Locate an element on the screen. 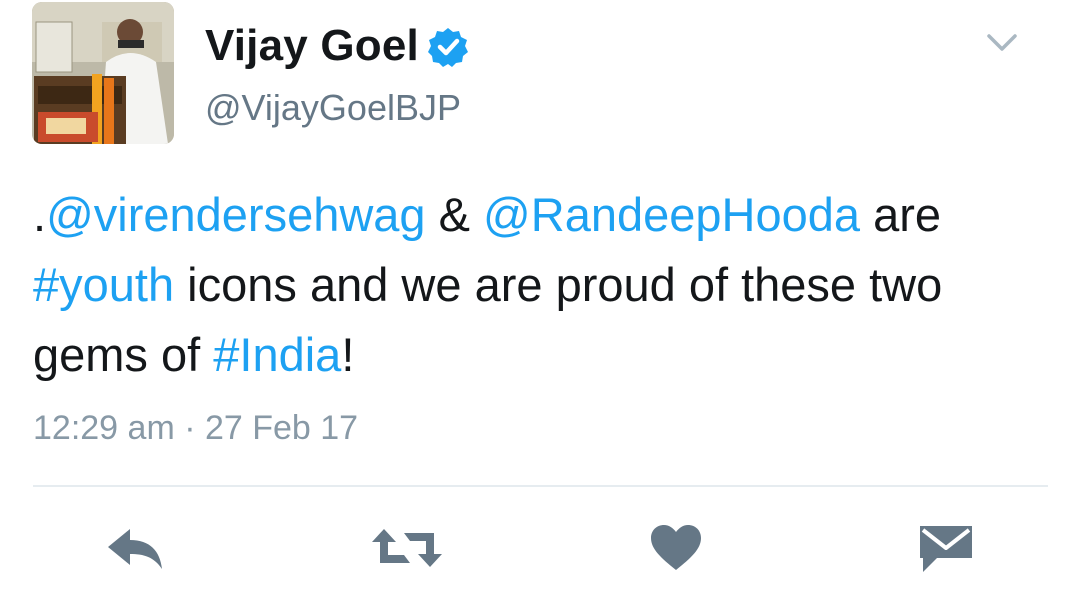 This screenshot has width=1070, height=603. text-segment: & is located at coordinates (454, 214).